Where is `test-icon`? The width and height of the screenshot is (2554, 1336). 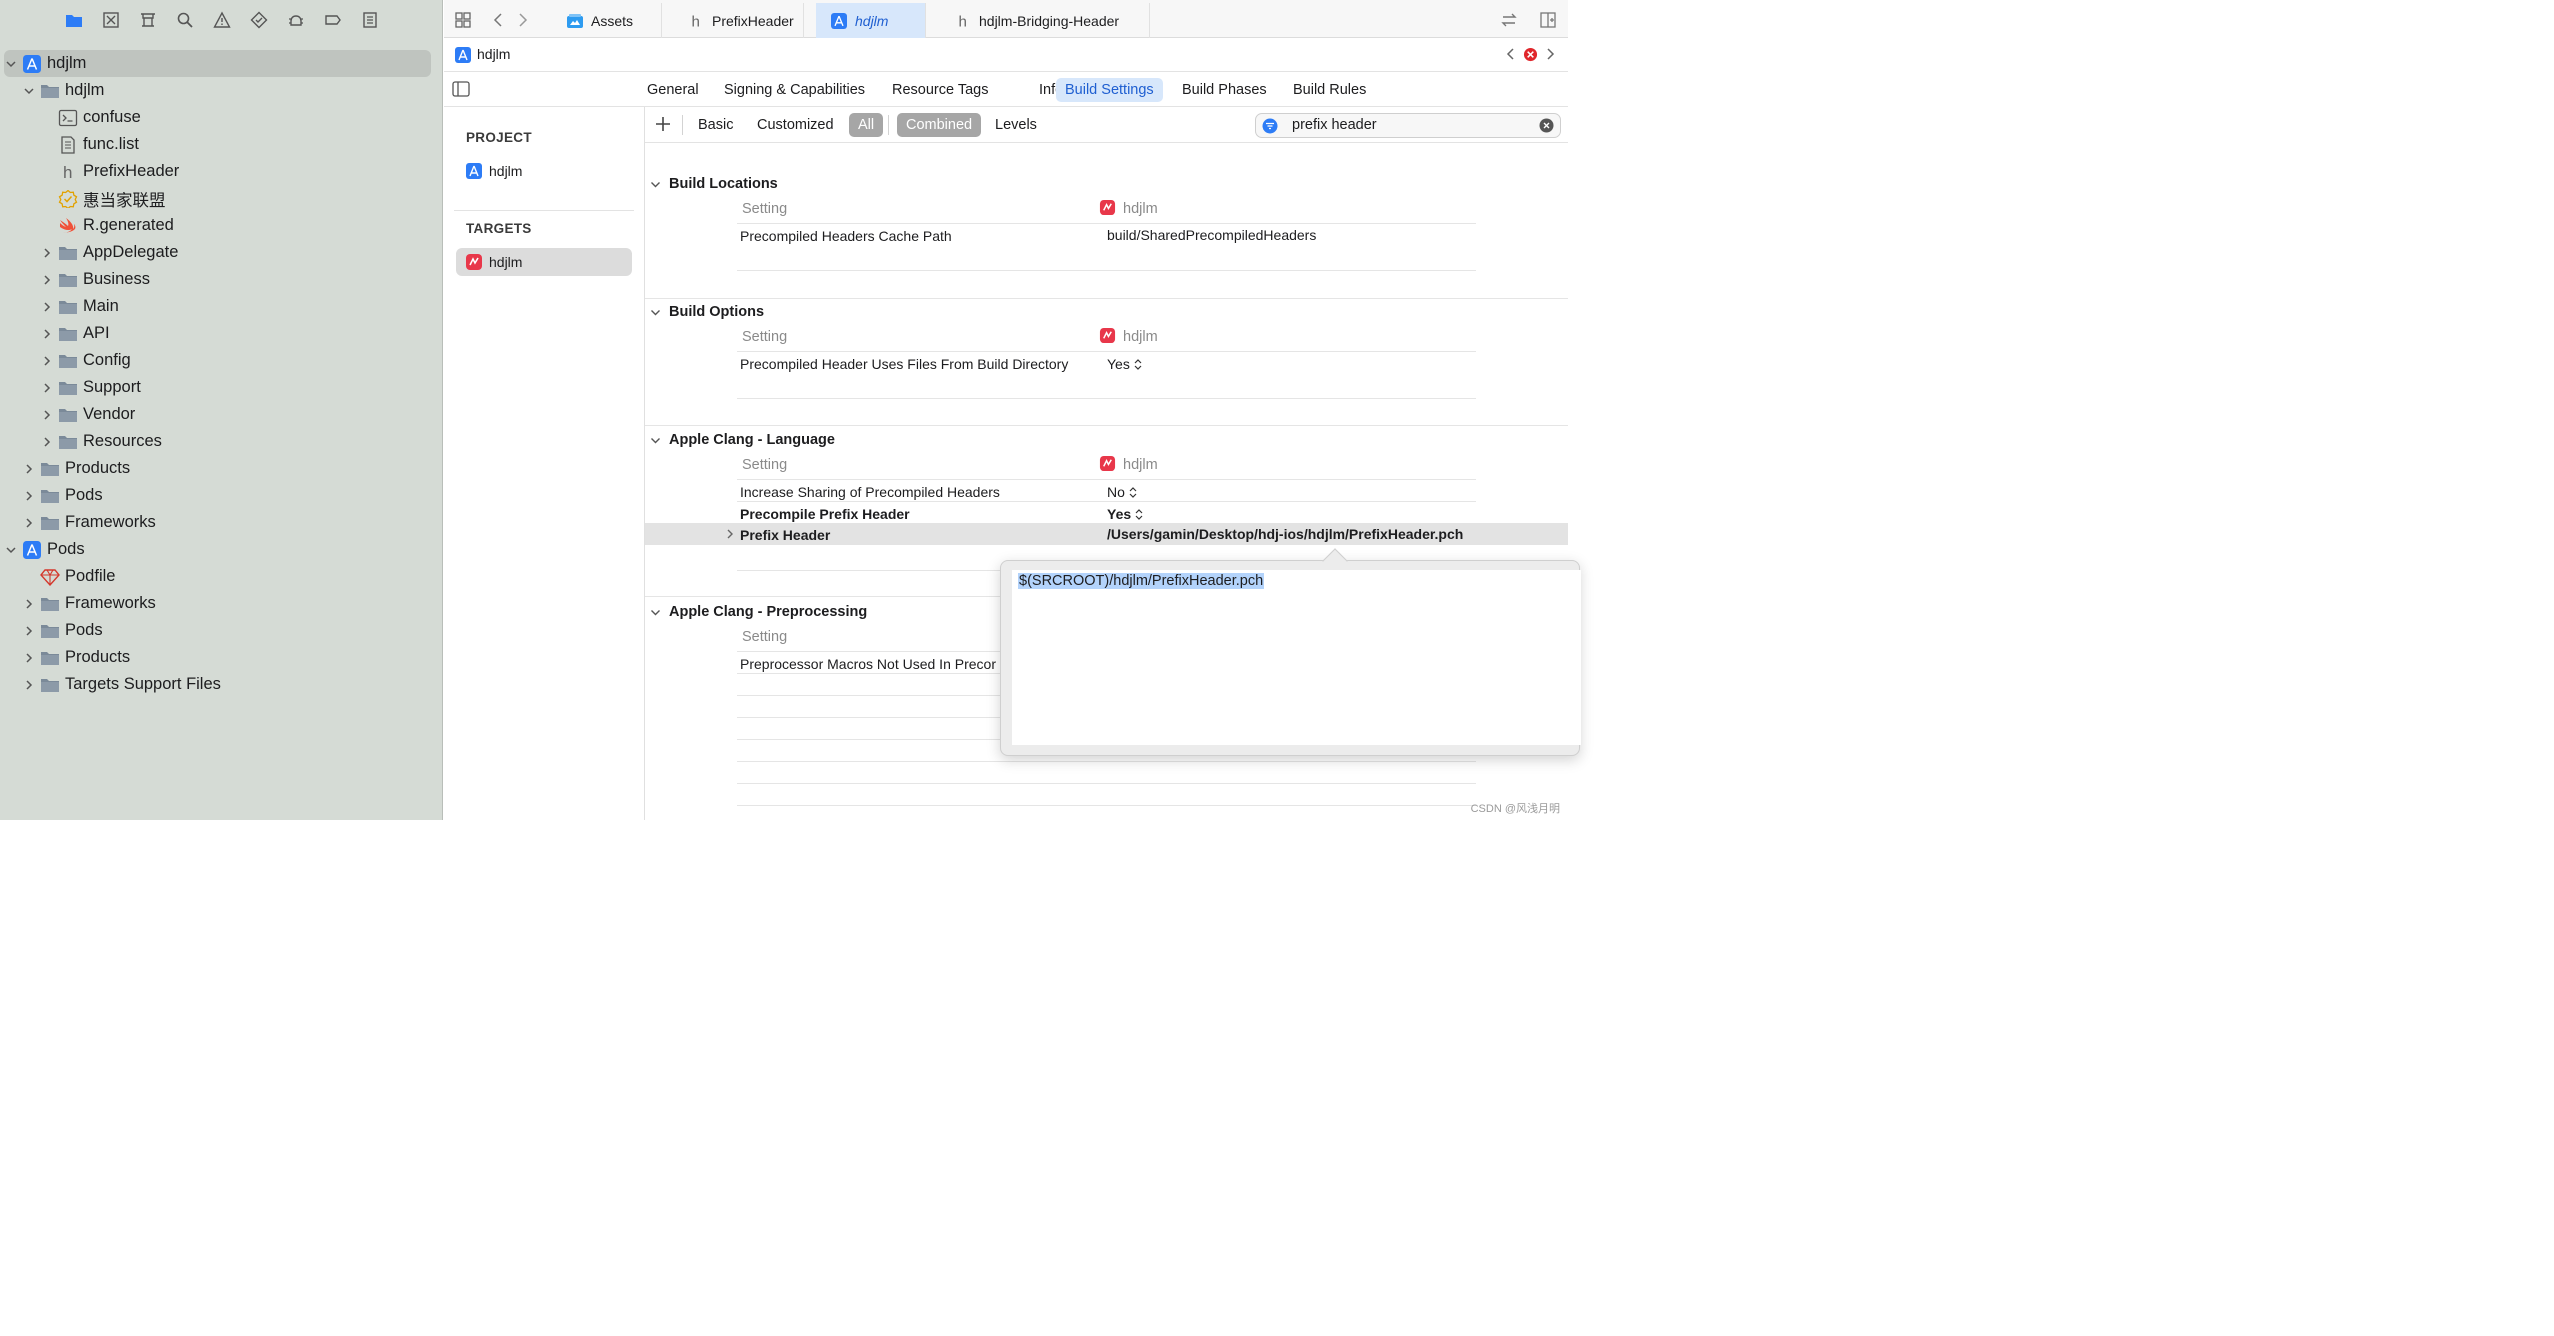 test-icon is located at coordinates (258, 20).